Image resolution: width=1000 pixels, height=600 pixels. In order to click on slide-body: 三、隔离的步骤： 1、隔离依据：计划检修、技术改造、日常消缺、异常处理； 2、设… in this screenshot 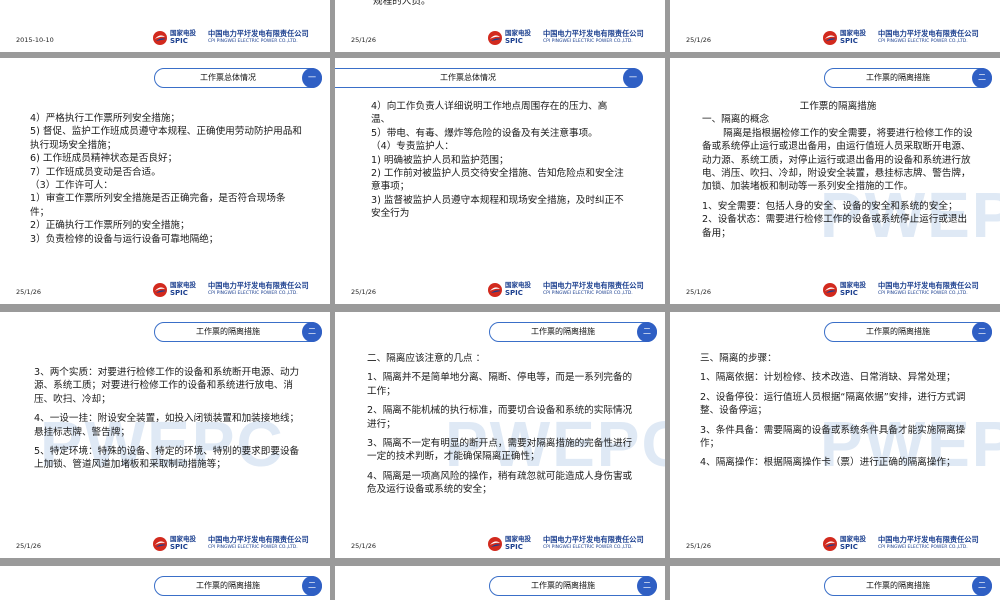, I will do `click(833, 411)`.